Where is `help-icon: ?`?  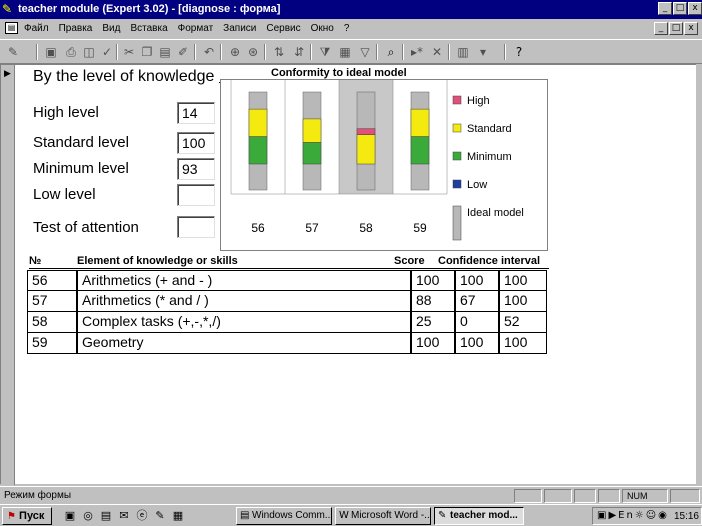 help-icon: ? is located at coordinates (519, 52).